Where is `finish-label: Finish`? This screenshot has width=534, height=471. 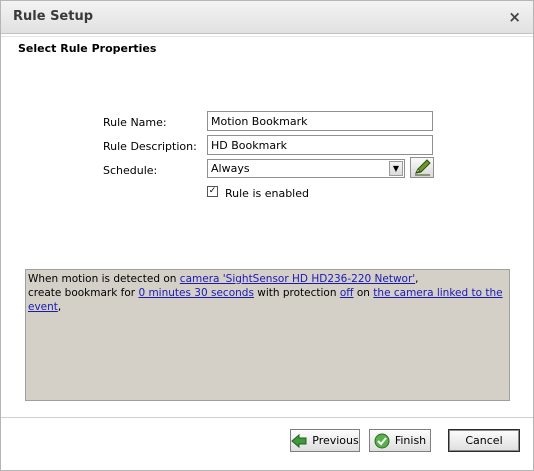
finish-label: Finish is located at coordinates (410, 440).